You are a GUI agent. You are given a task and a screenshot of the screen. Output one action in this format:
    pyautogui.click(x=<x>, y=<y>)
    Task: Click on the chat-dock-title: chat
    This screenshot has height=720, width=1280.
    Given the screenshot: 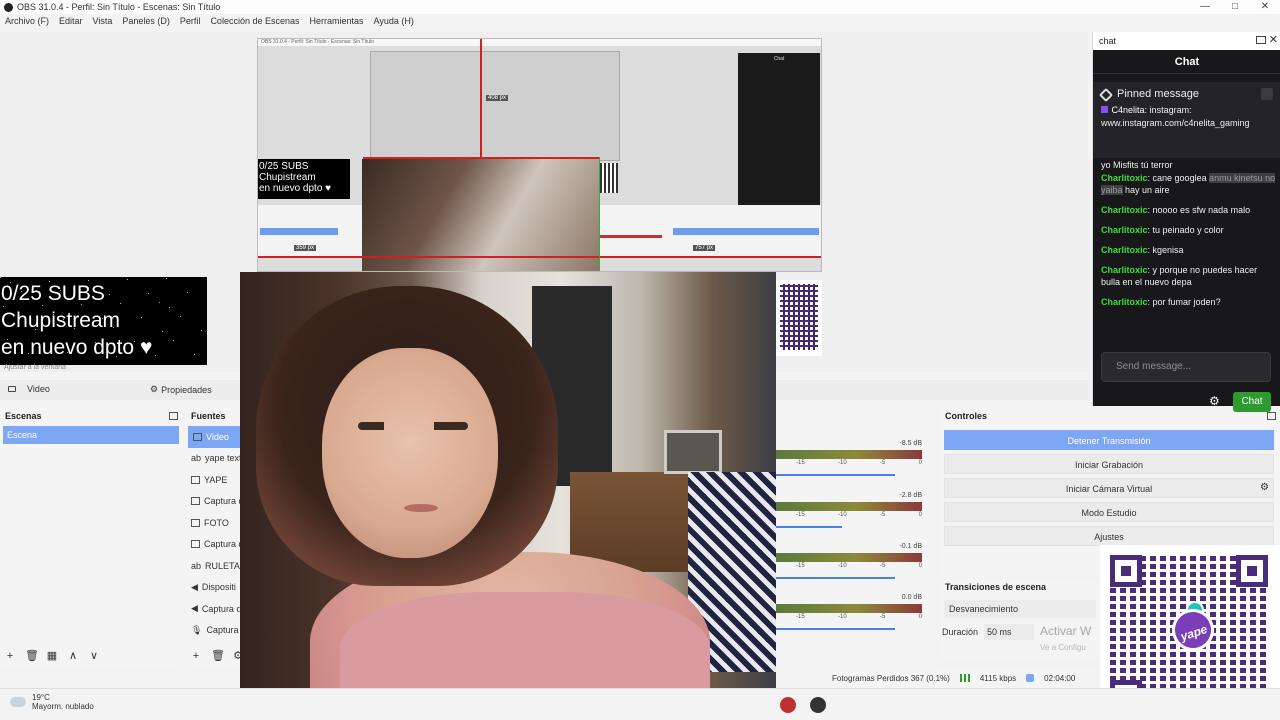 What is the action you would take?
    pyautogui.click(x=1108, y=41)
    